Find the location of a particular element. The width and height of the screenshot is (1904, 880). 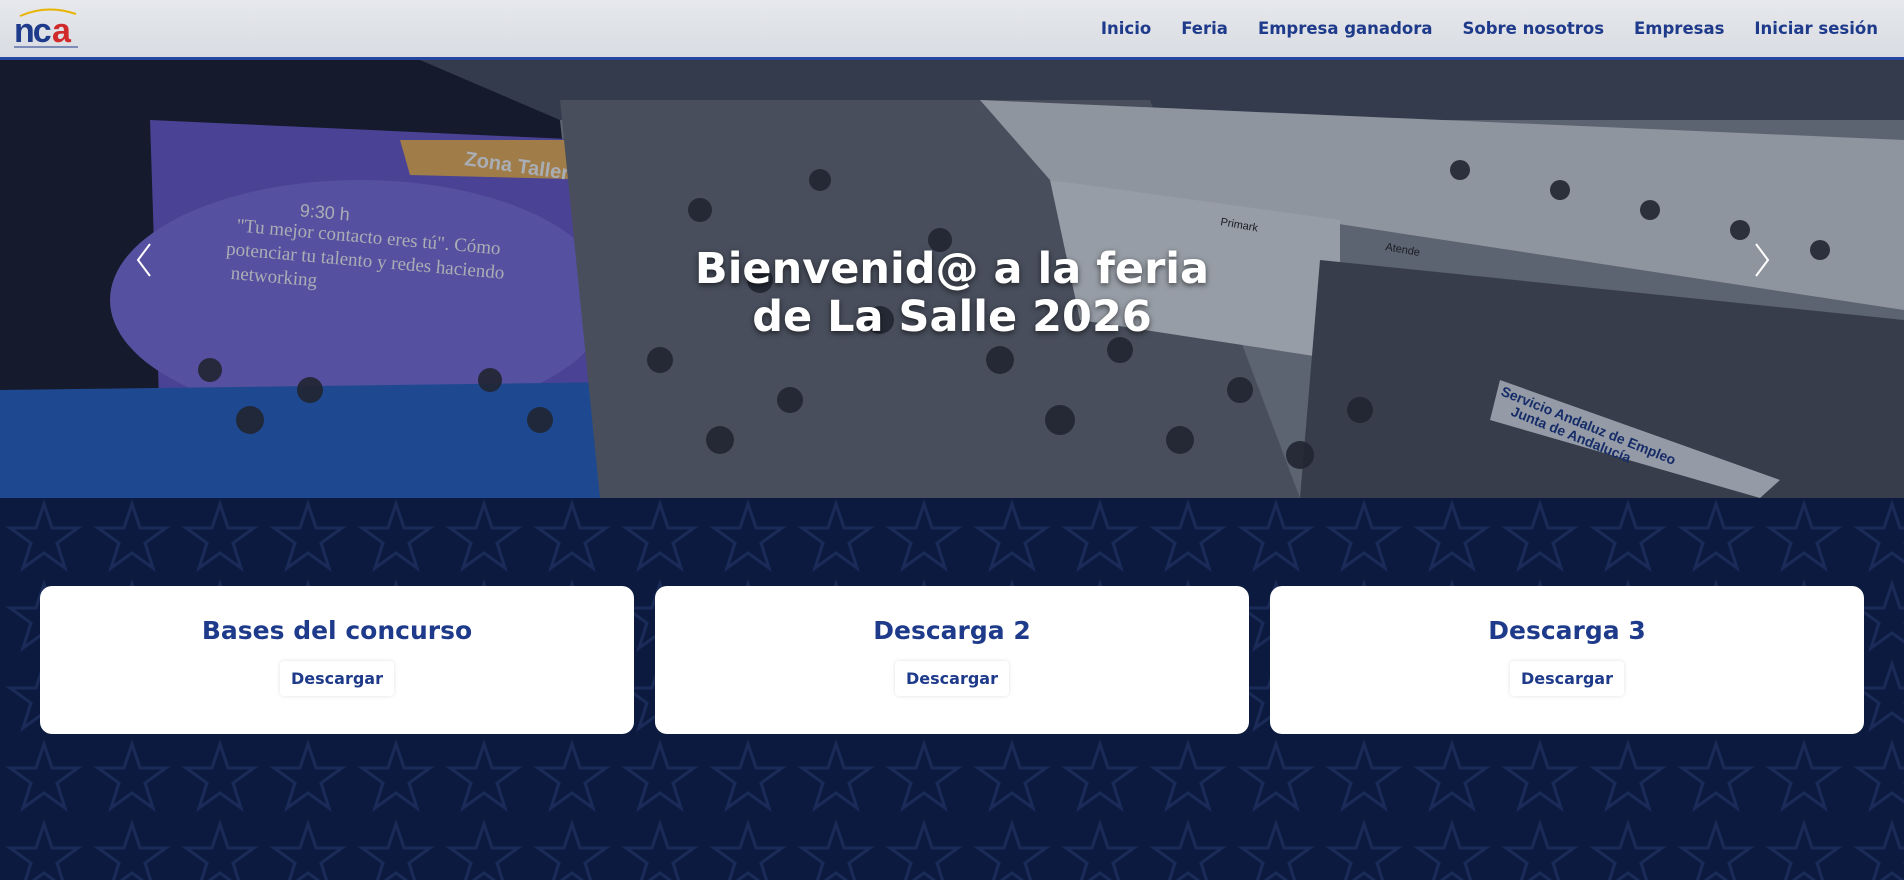

nav-empresa-ganadora: Empresa ganadora is located at coordinates (1345, 28).